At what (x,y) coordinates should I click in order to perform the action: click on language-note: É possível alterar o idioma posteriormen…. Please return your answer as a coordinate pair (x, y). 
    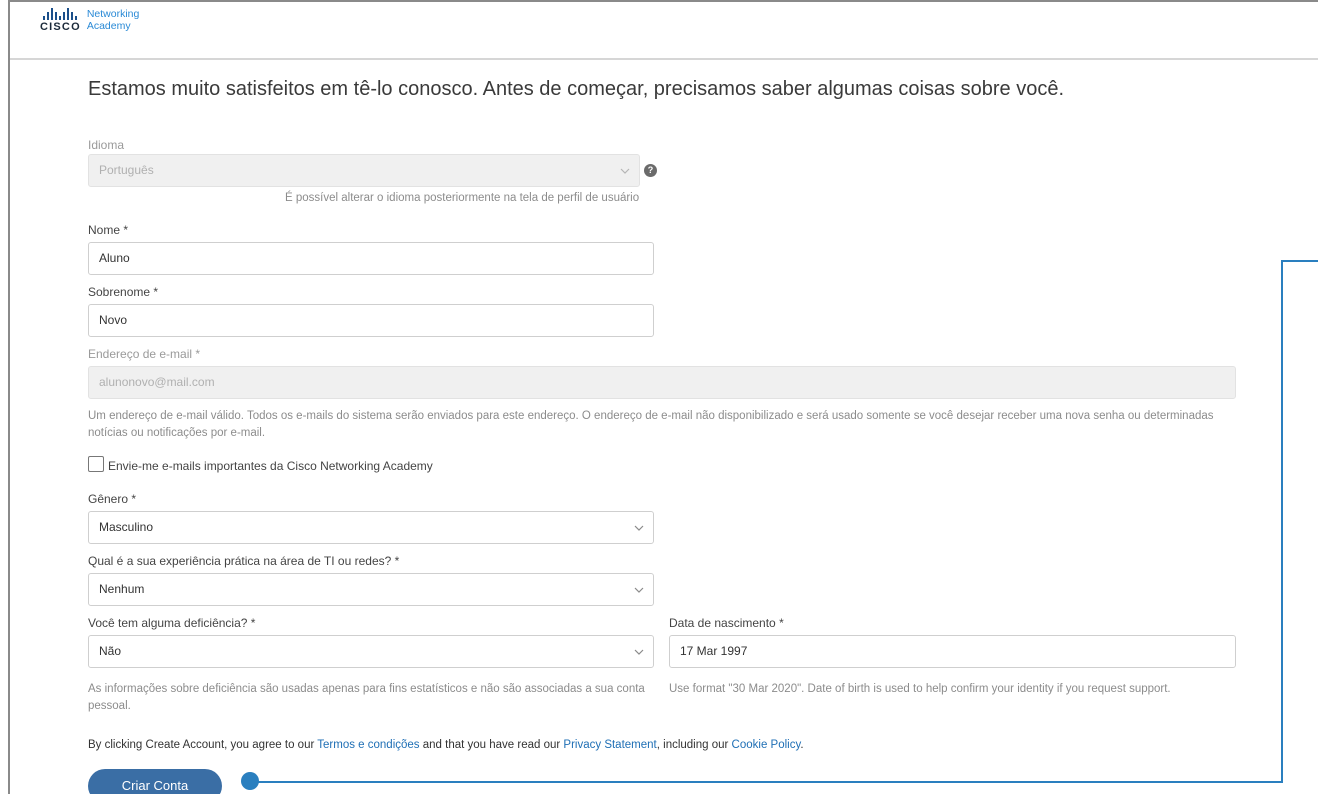
    Looking at the image, I should click on (462, 198).